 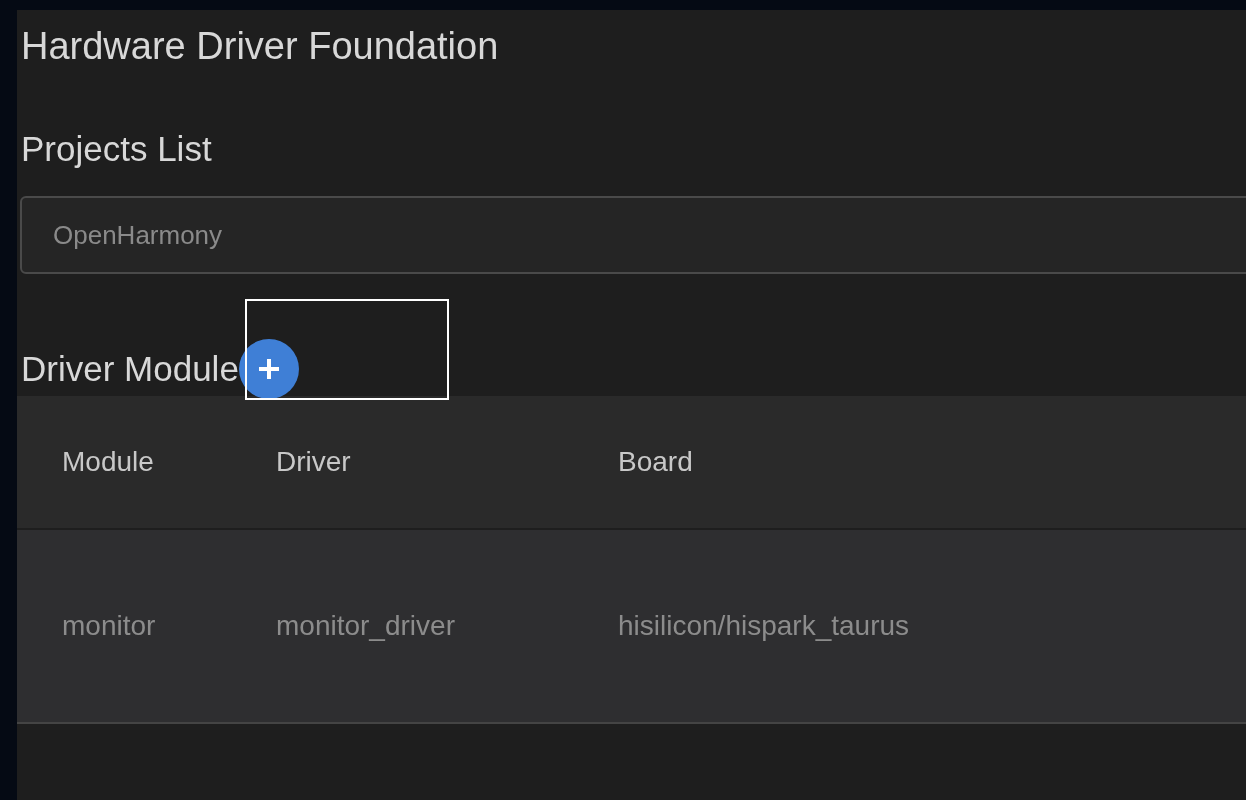 I want to click on page-title: Hardware Driver Foundation, so click(x=260, y=46).